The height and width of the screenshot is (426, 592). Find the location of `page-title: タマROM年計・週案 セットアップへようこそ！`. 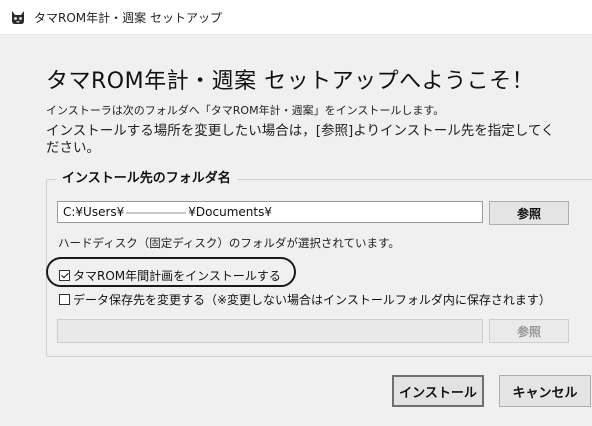

page-title: タマROM年計・週案 セットアップへようこそ！ is located at coordinates (290, 81).